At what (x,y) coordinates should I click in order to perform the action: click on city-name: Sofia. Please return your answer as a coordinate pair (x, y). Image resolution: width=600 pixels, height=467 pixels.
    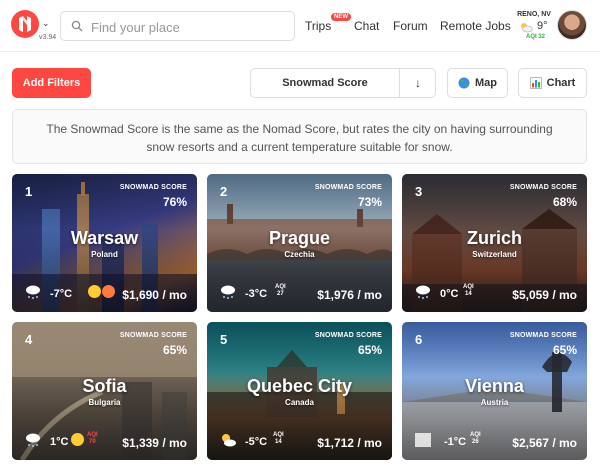
    Looking at the image, I should click on (104, 386).